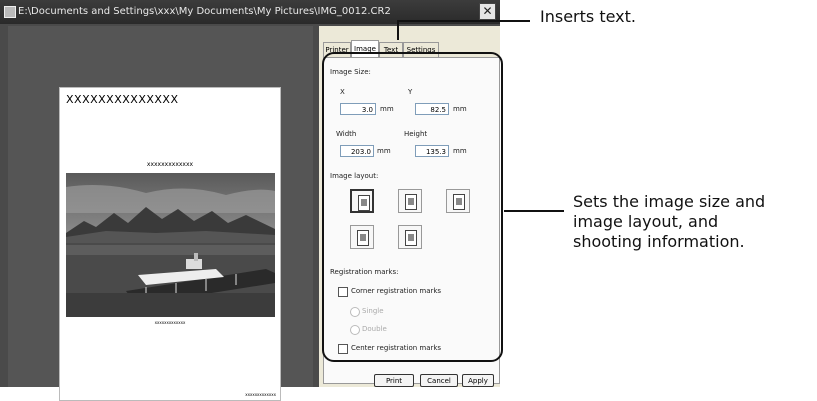 The width and height of the screenshot is (817, 401). I want to click on text-tab-callout-line-vertical, so click(398, 30).